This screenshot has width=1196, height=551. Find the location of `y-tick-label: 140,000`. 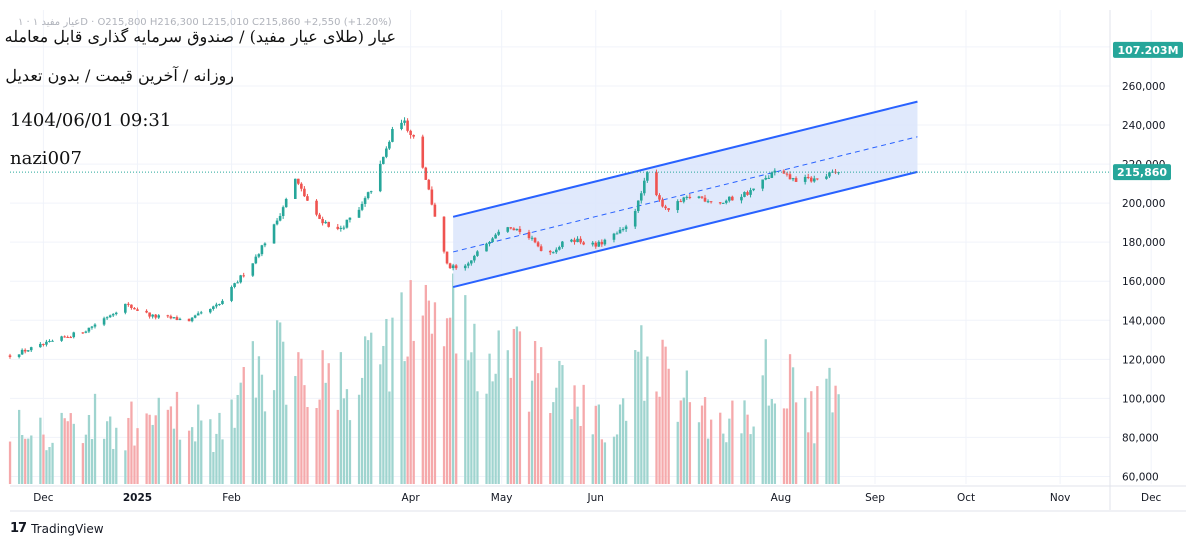

y-tick-label: 140,000 is located at coordinates (1143, 321).